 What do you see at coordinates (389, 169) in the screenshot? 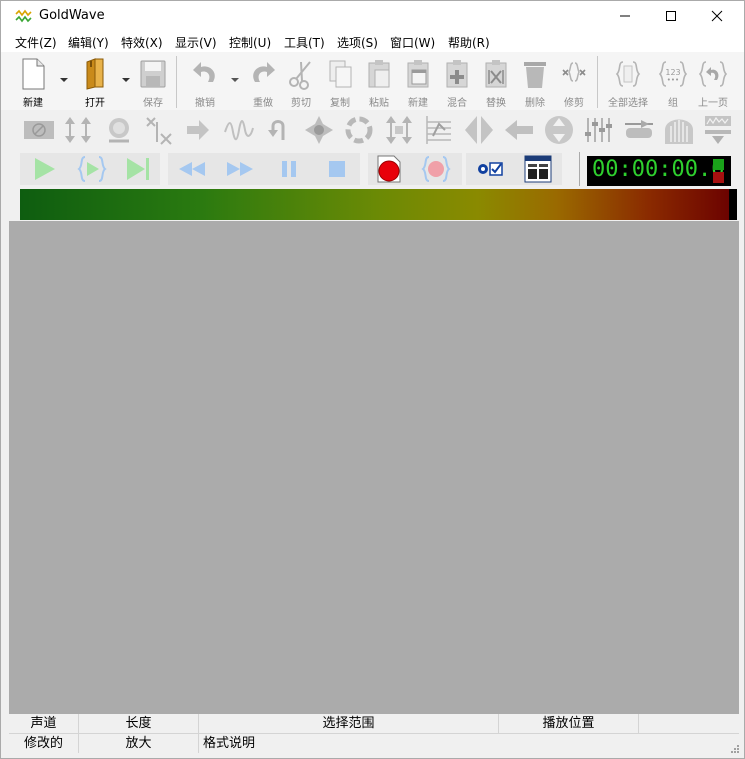
I see `record-new-icon` at bounding box center [389, 169].